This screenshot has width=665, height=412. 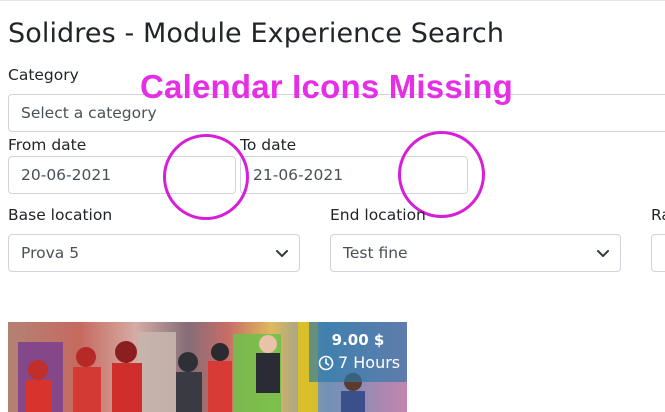 I want to click on to-date-value: 21-06-2021, so click(x=298, y=175).